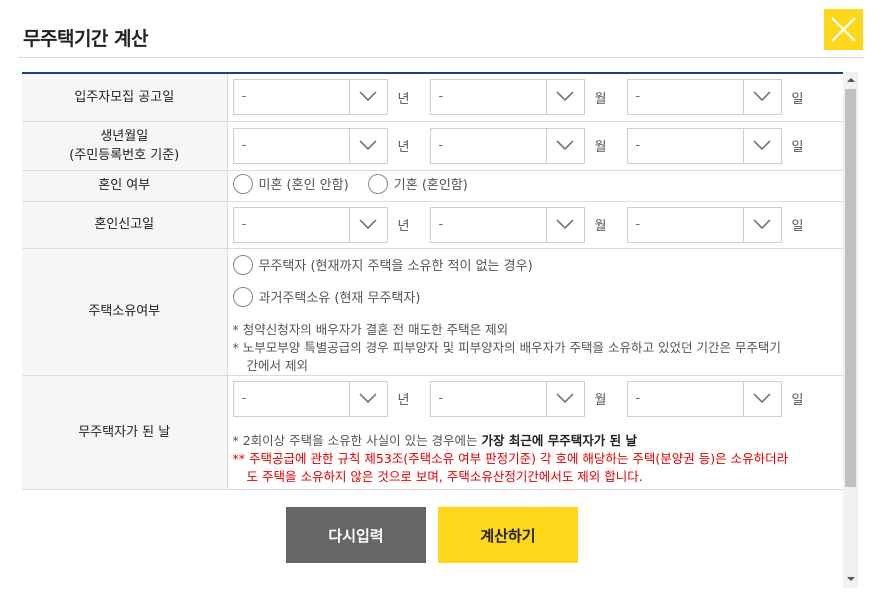  I want to click on radio-past-owned: 과거주택소유 (현재 무주택자), so click(326, 296).